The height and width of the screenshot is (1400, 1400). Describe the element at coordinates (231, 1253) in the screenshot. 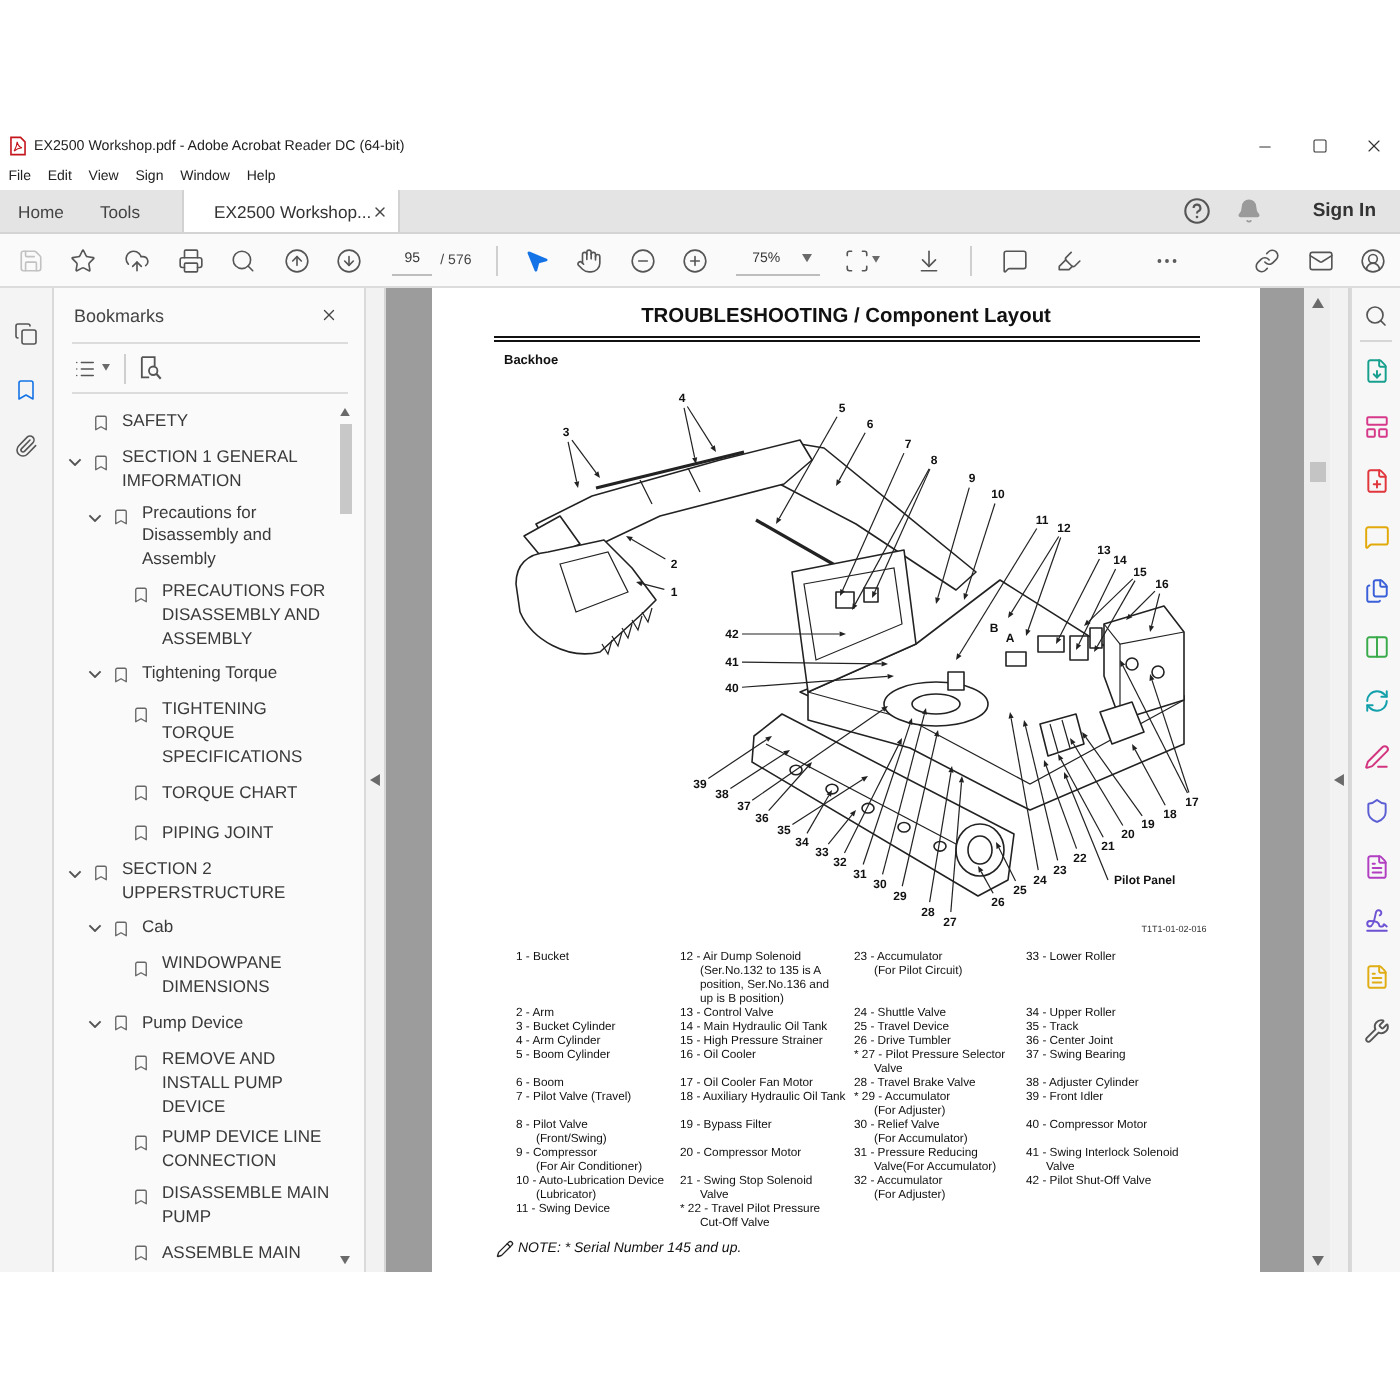

I see `bookmark-item: ASSEMBLE MAIN` at that location.